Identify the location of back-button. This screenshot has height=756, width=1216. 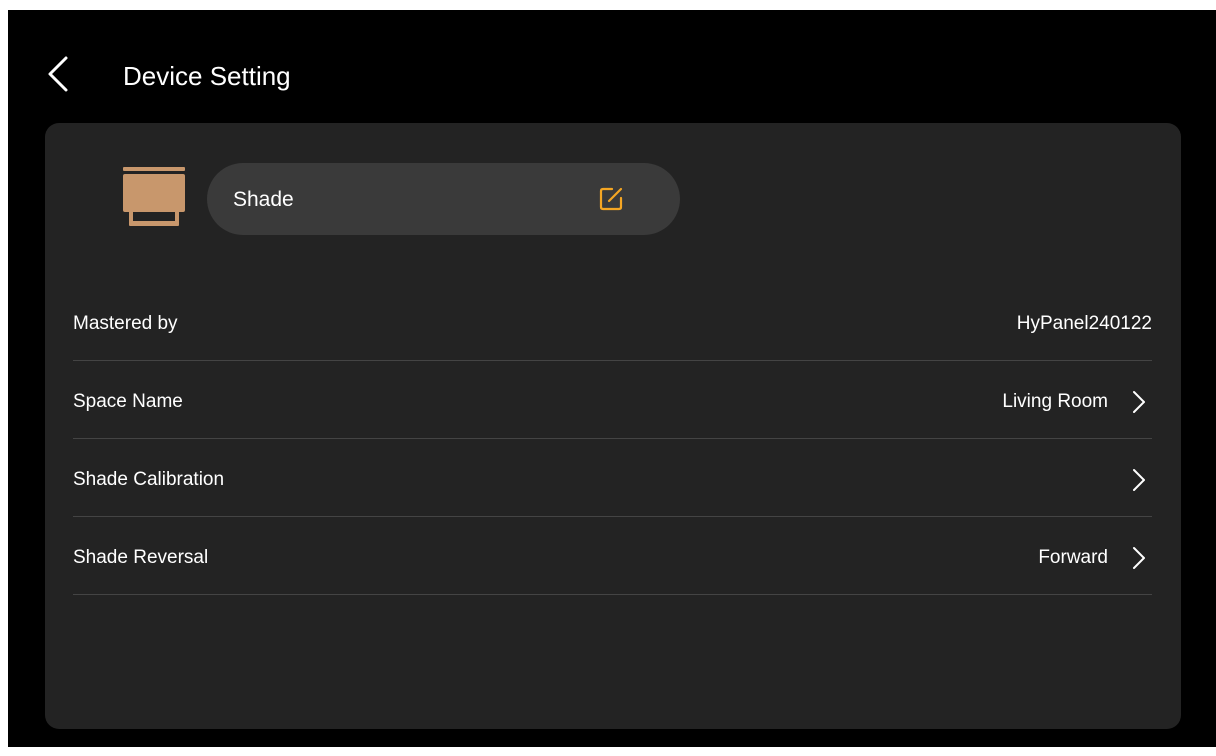
(58, 74).